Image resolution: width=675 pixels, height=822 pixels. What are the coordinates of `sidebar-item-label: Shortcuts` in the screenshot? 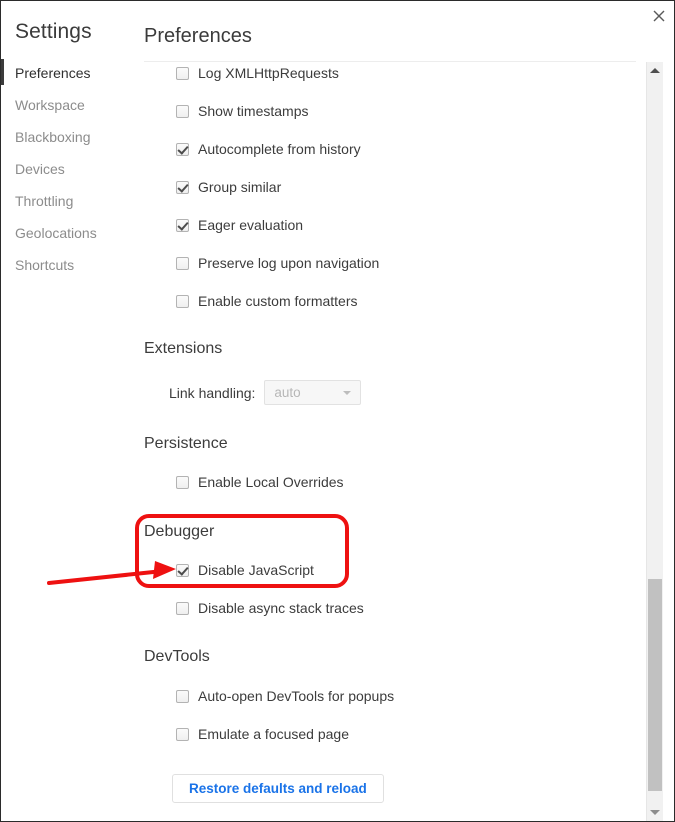 It's located at (45, 265).